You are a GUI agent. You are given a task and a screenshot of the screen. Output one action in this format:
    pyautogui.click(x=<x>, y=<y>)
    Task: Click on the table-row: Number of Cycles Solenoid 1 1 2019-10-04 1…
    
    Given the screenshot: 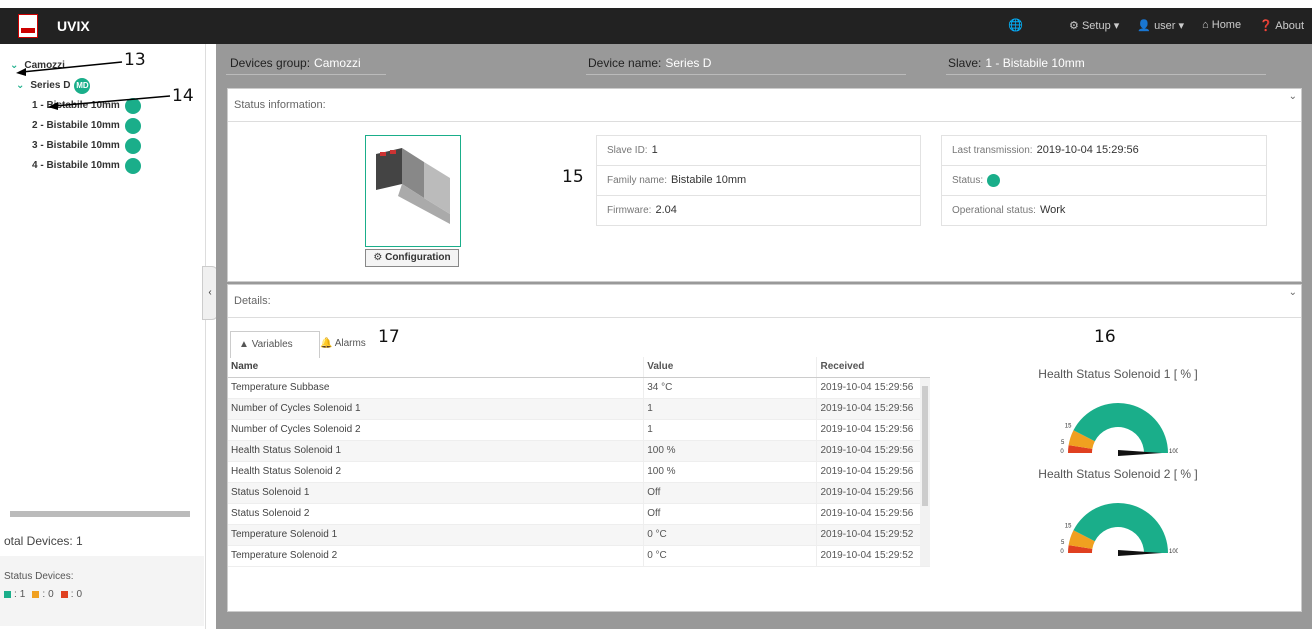 What is the action you would take?
    pyautogui.click(x=579, y=409)
    